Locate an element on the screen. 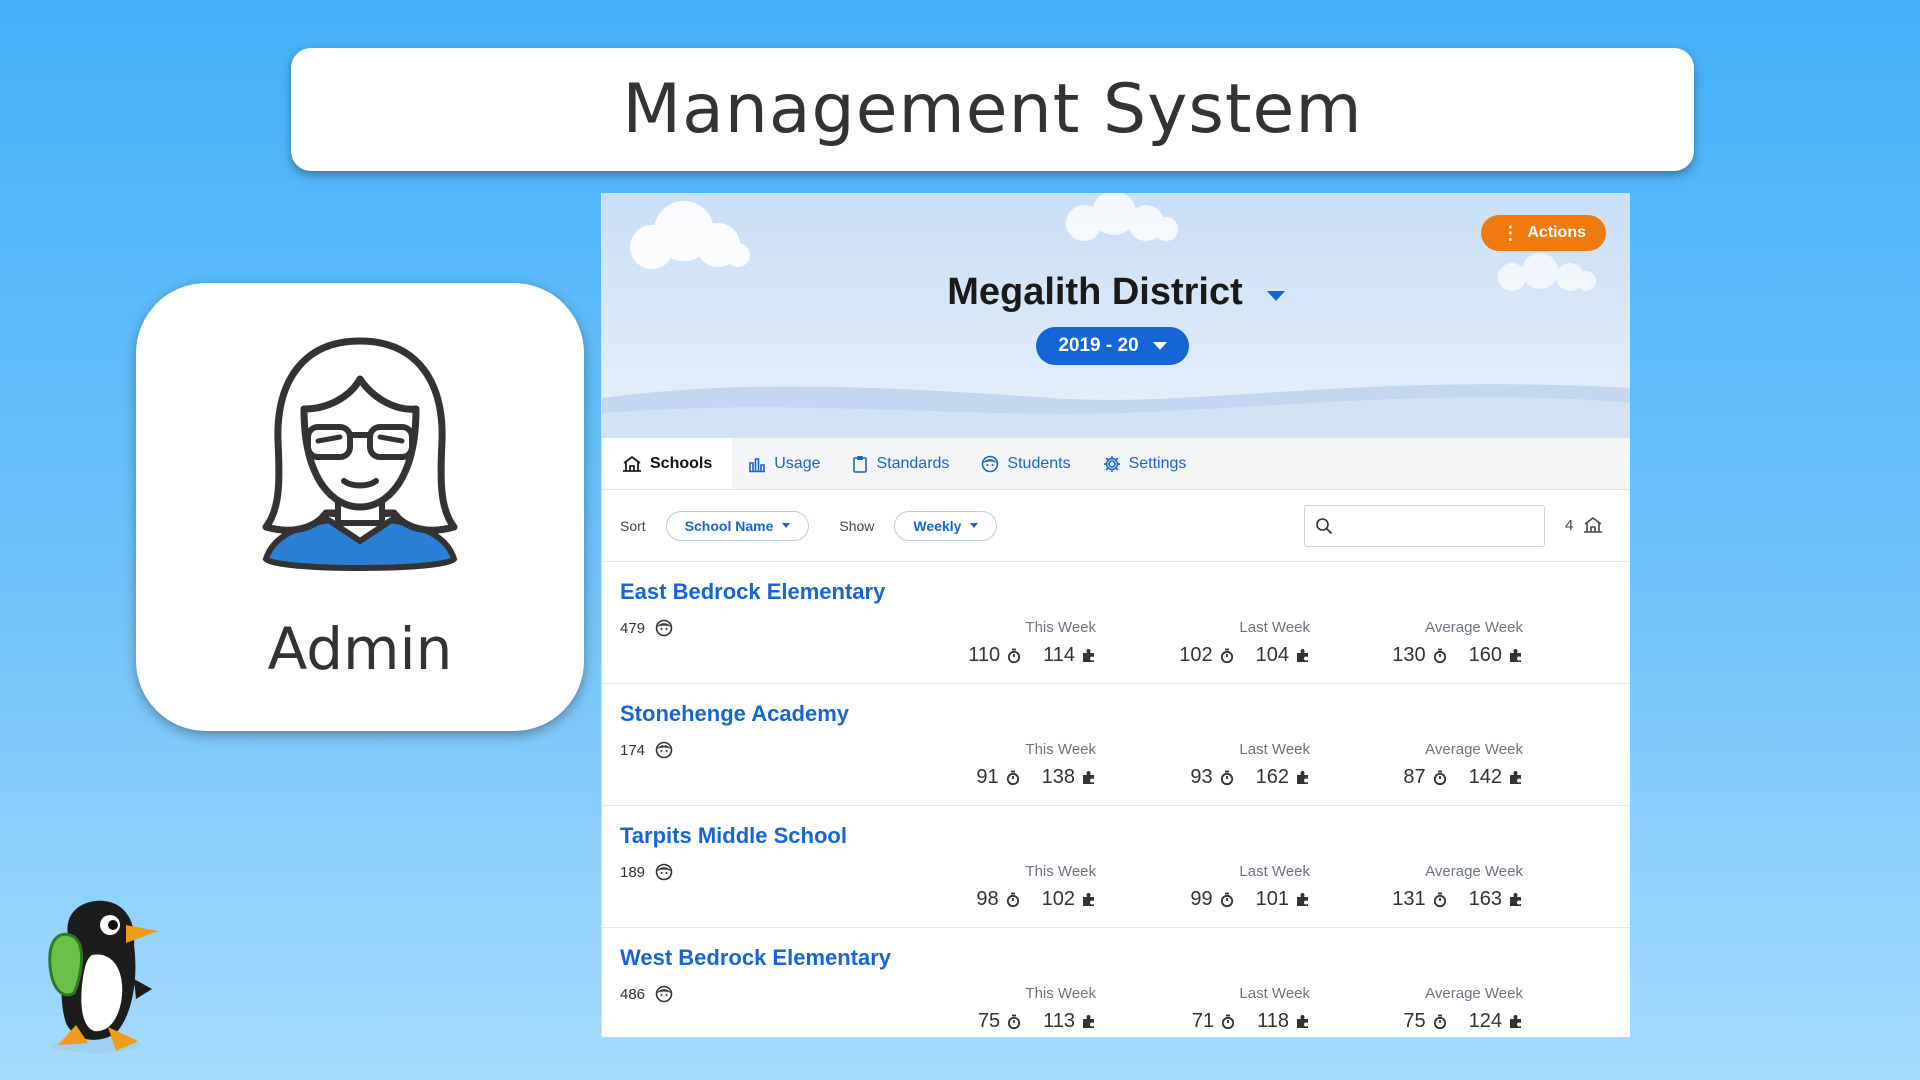 The height and width of the screenshot is (1080, 1920). time-value: 131 is located at coordinates (1419, 899).